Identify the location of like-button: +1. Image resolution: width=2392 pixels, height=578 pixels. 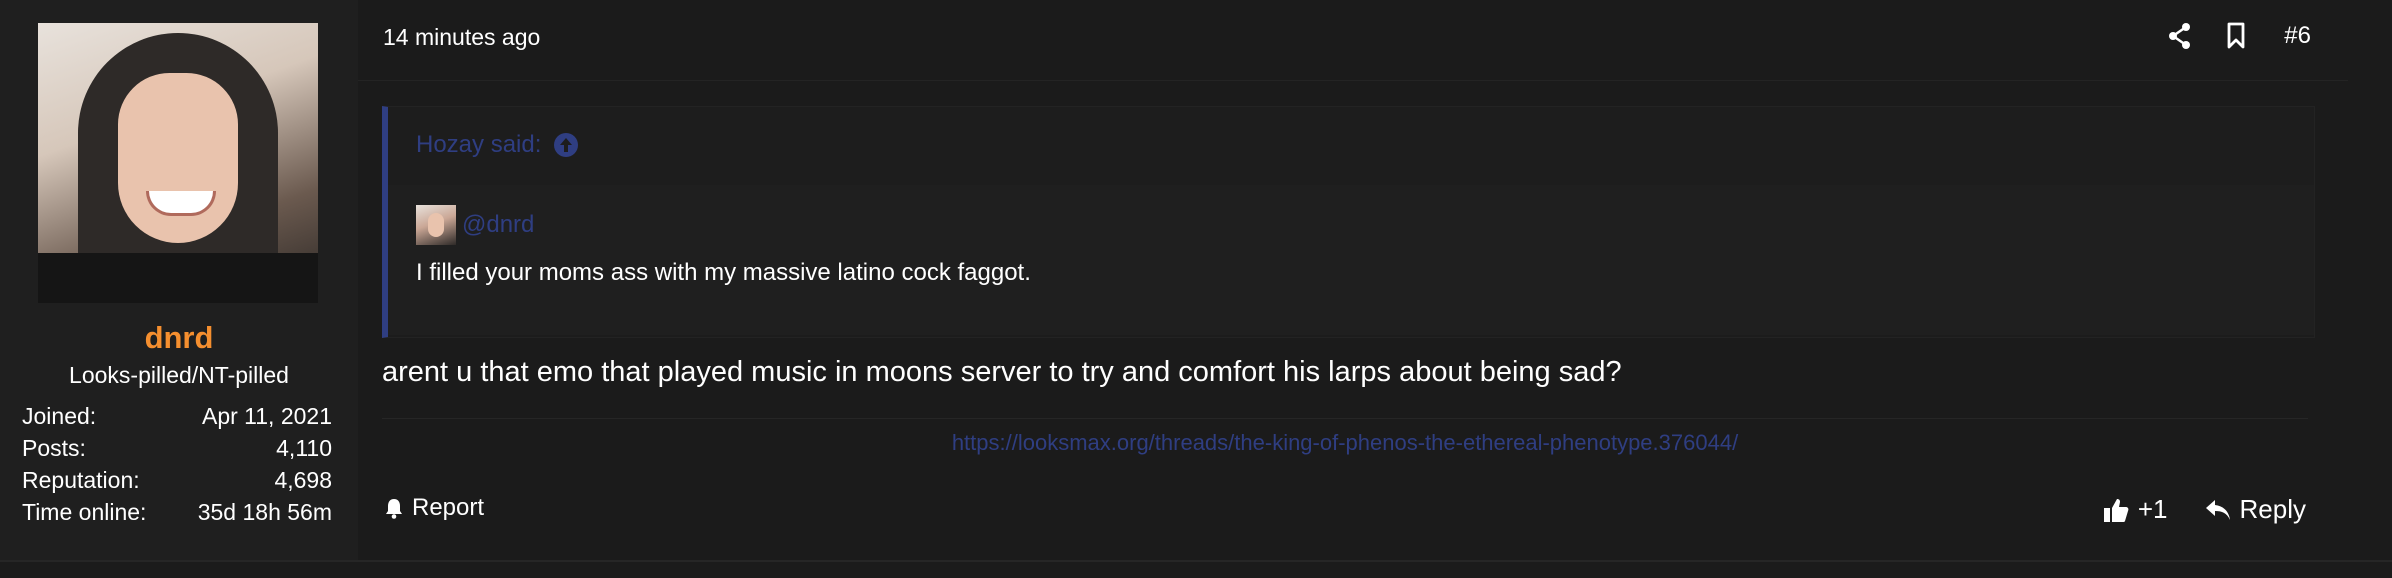
(2135, 509).